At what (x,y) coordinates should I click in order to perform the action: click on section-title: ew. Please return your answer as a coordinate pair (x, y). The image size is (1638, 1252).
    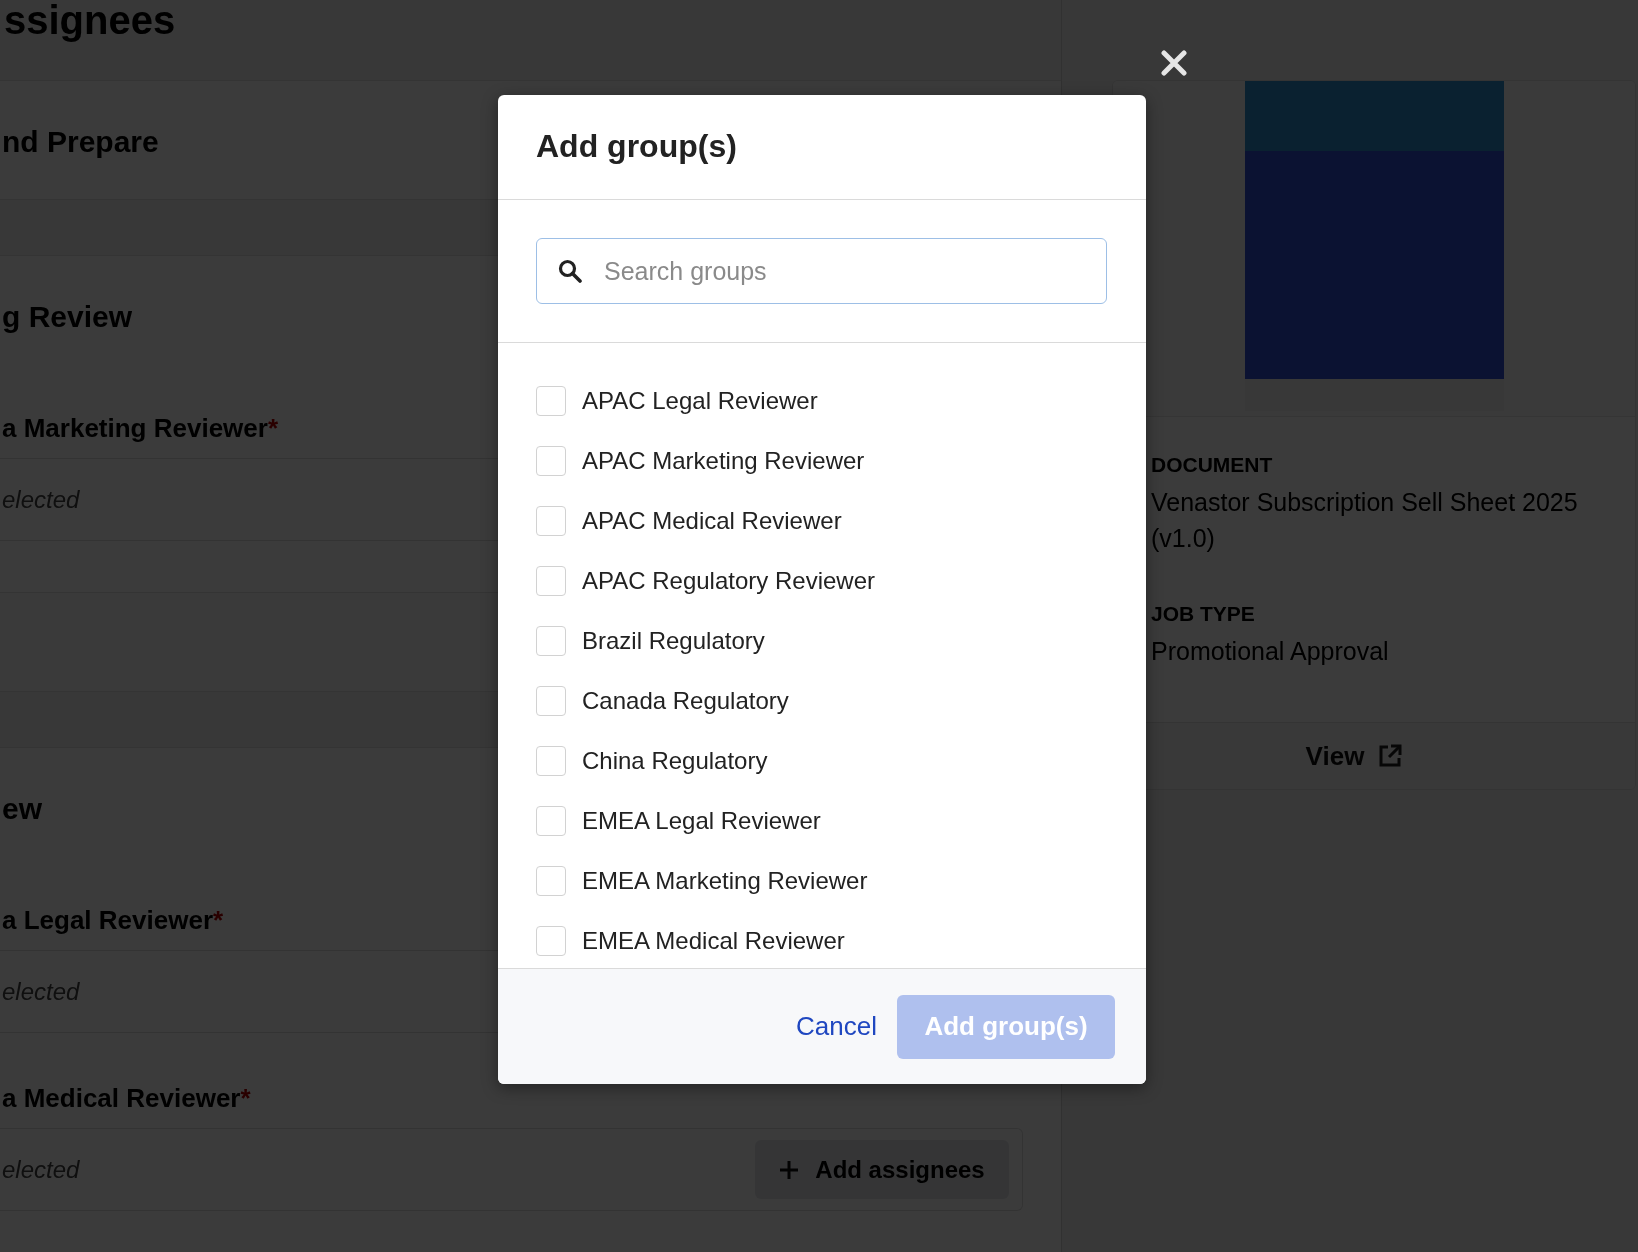
    Looking at the image, I should click on (22, 809).